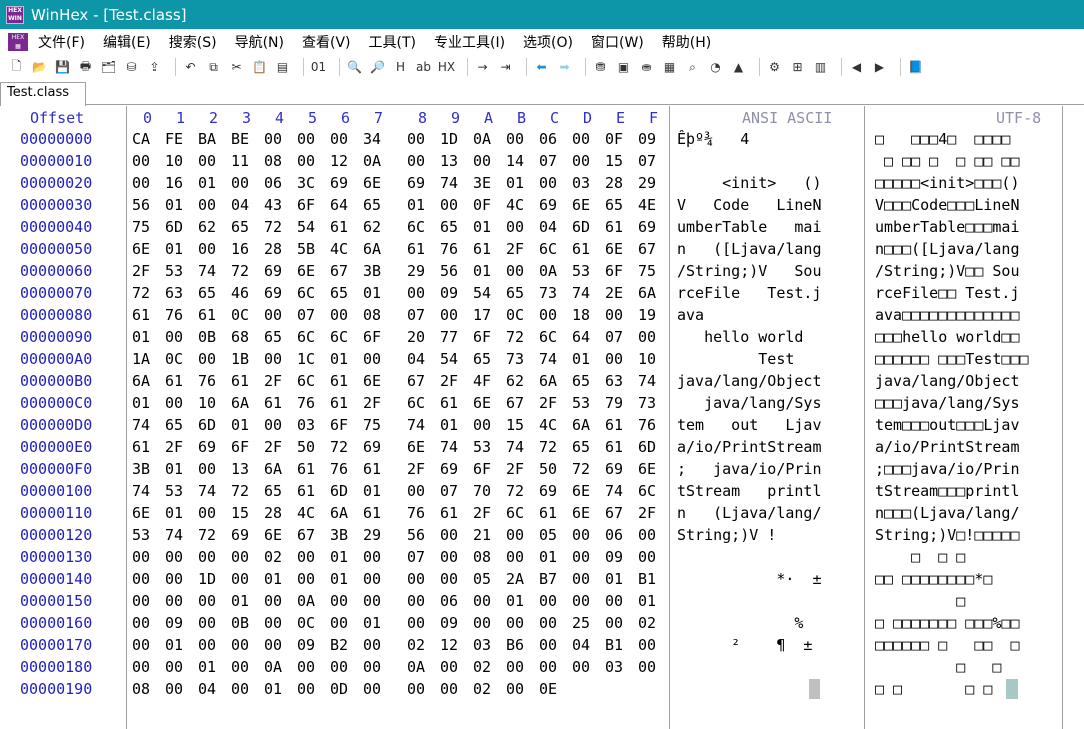  I want to click on ansi-text-row: n (Ljava/lang/, so click(749, 513).